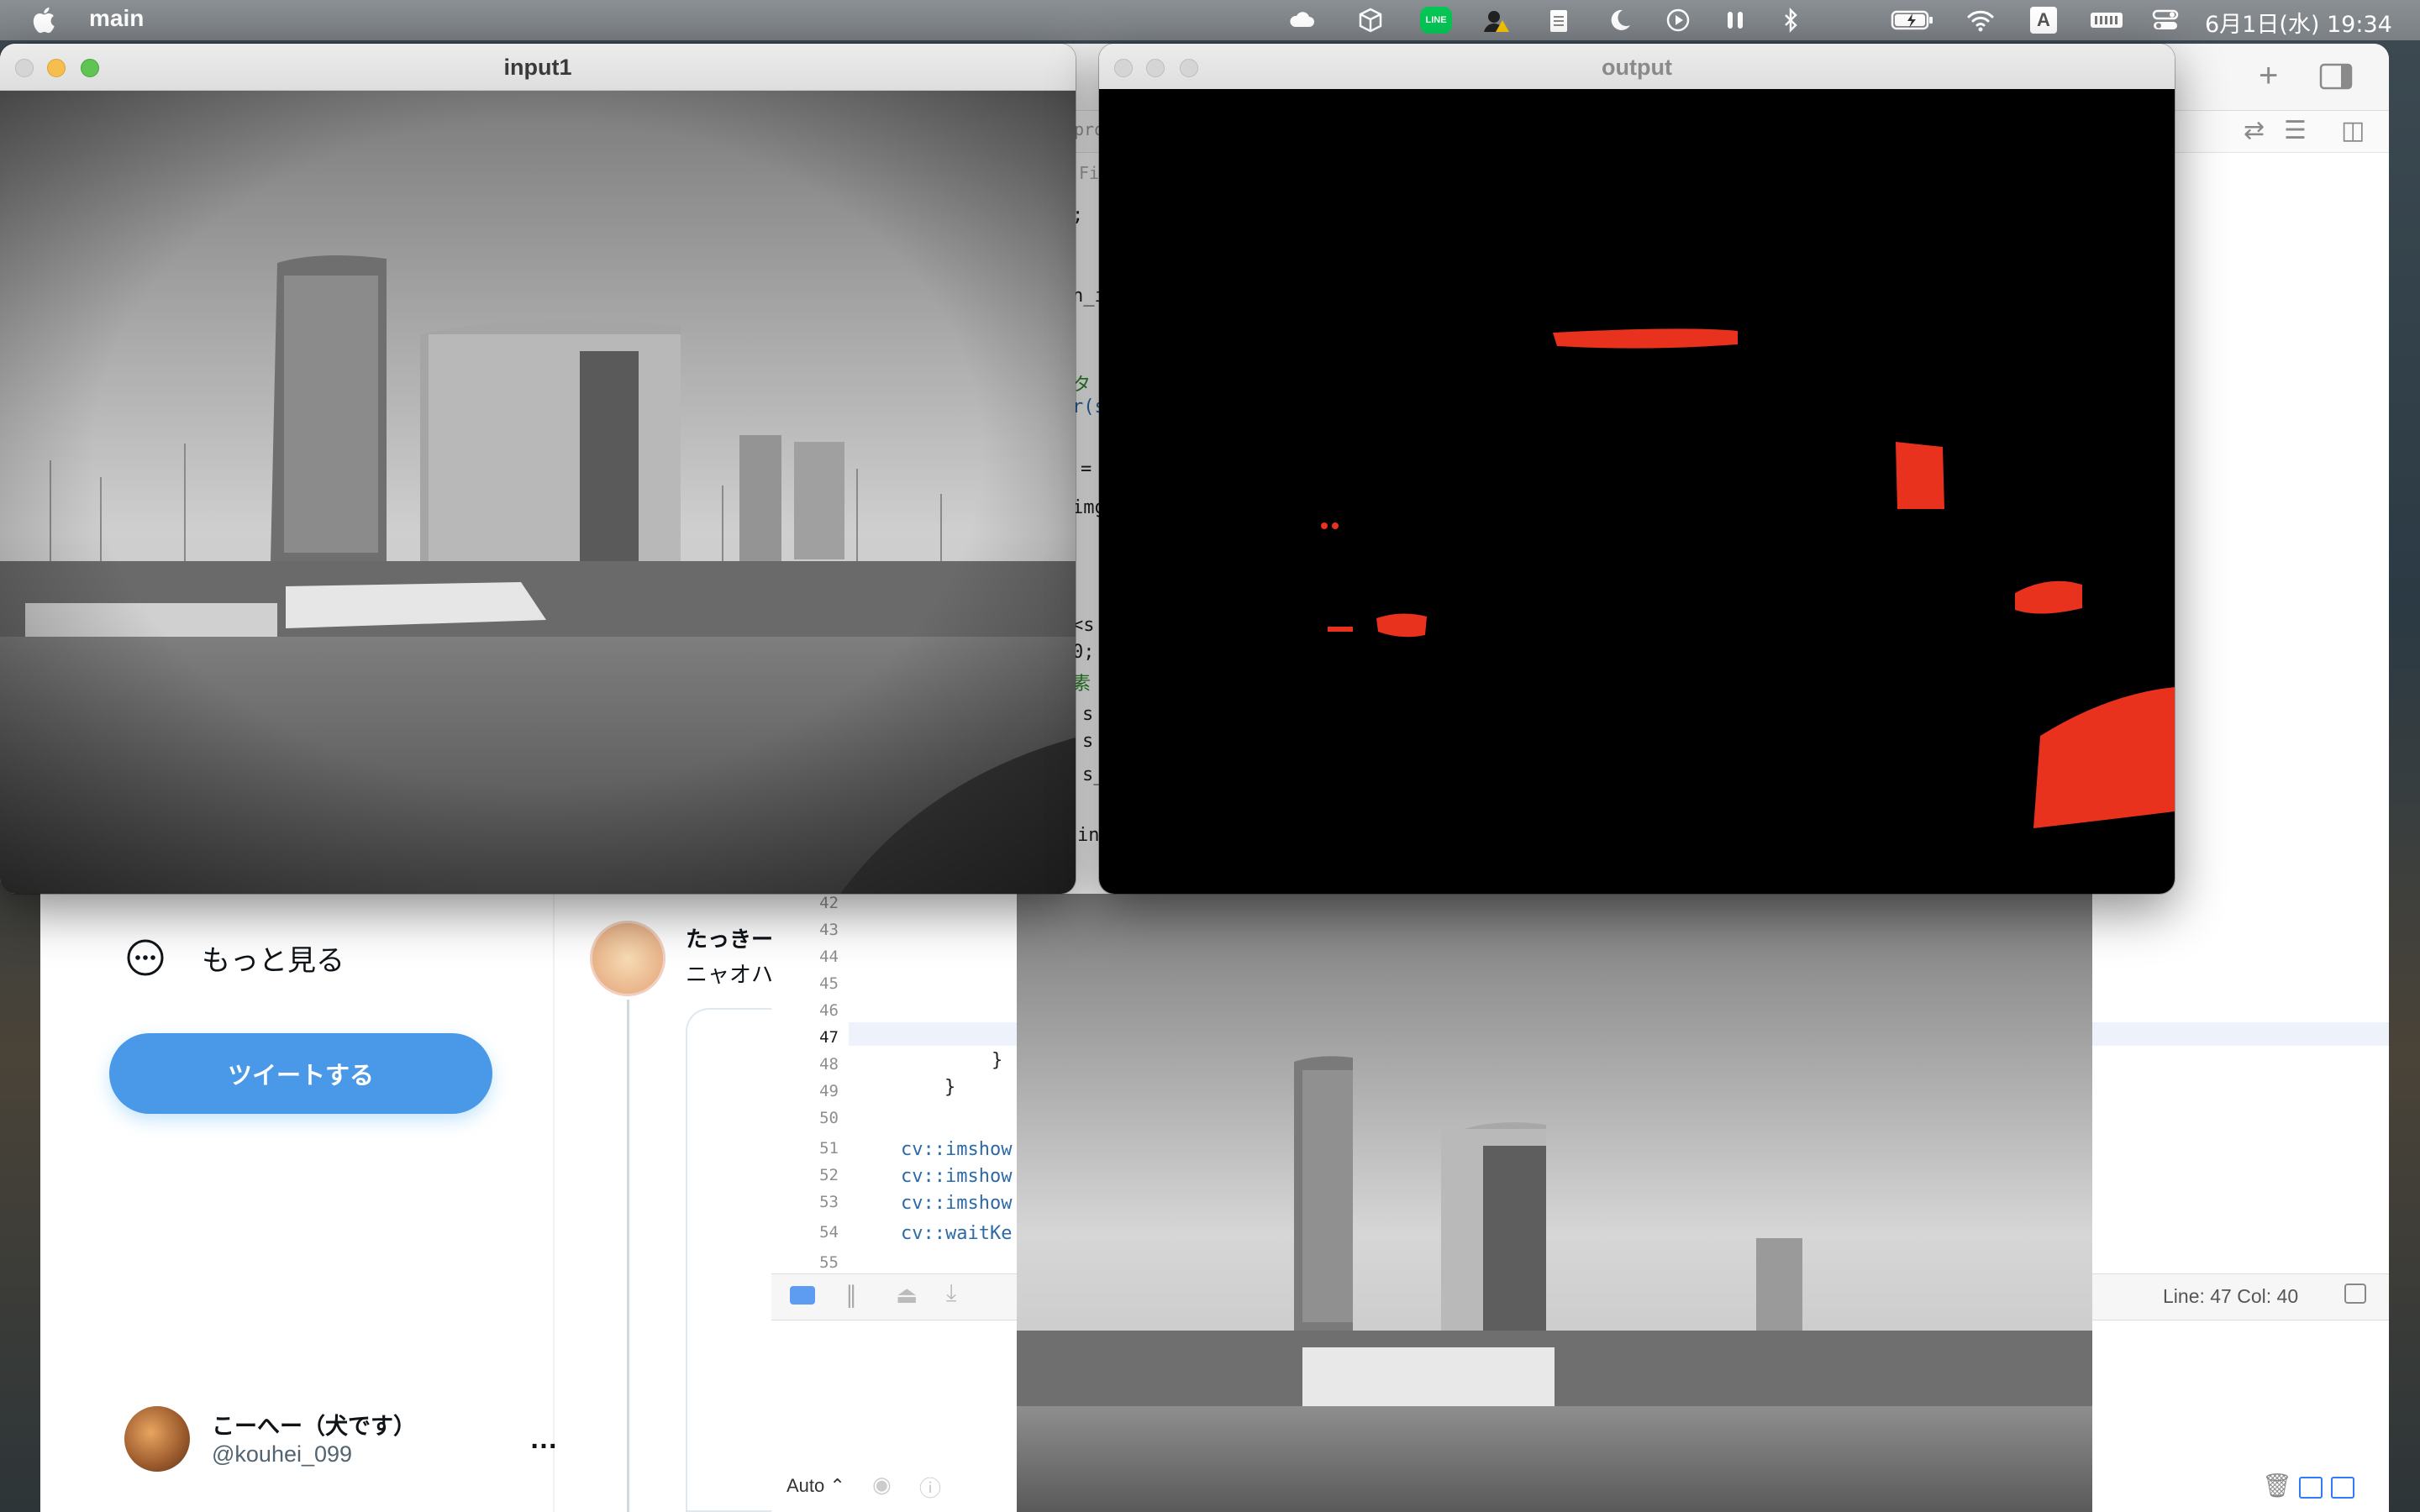 This screenshot has width=2420, height=1512. I want to click on code-line-51: cv::imshow, so click(957, 1149).